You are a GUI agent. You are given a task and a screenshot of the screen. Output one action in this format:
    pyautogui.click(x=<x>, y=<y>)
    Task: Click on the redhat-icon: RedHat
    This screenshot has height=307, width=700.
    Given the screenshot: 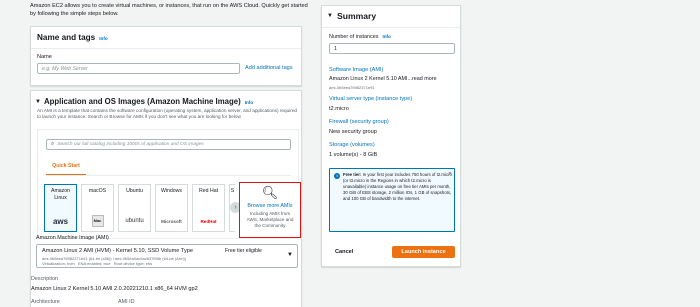 What is the action you would take?
    pyautogui.click(x=208, y=221)
    